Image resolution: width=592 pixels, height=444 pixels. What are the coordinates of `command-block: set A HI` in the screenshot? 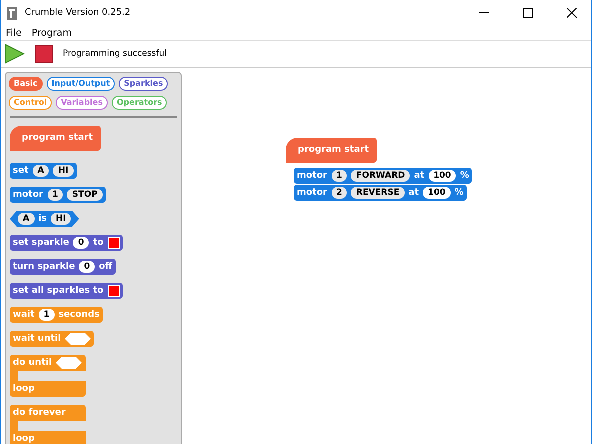 It's located at (43, 171).